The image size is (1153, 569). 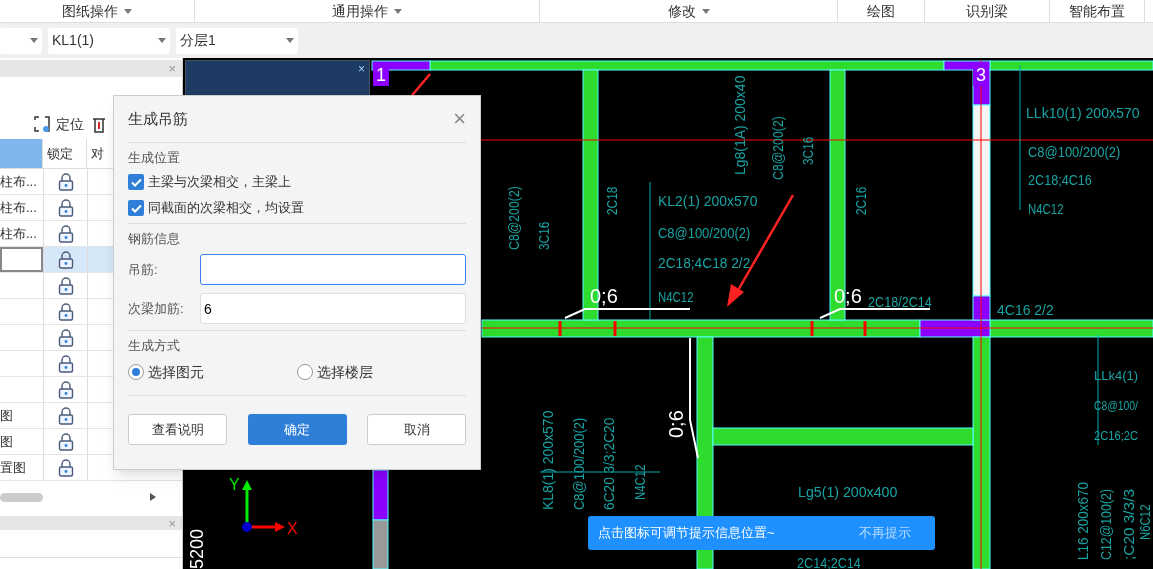 I want to click on beam-annotation: Lg5(1) 200x400, so click(x=851, y=491).